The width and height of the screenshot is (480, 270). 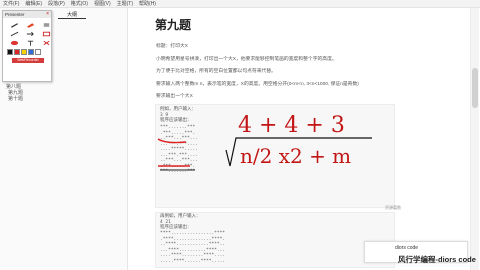 I want to click on tab-outline: 大纲, so click(x=72, y=15).